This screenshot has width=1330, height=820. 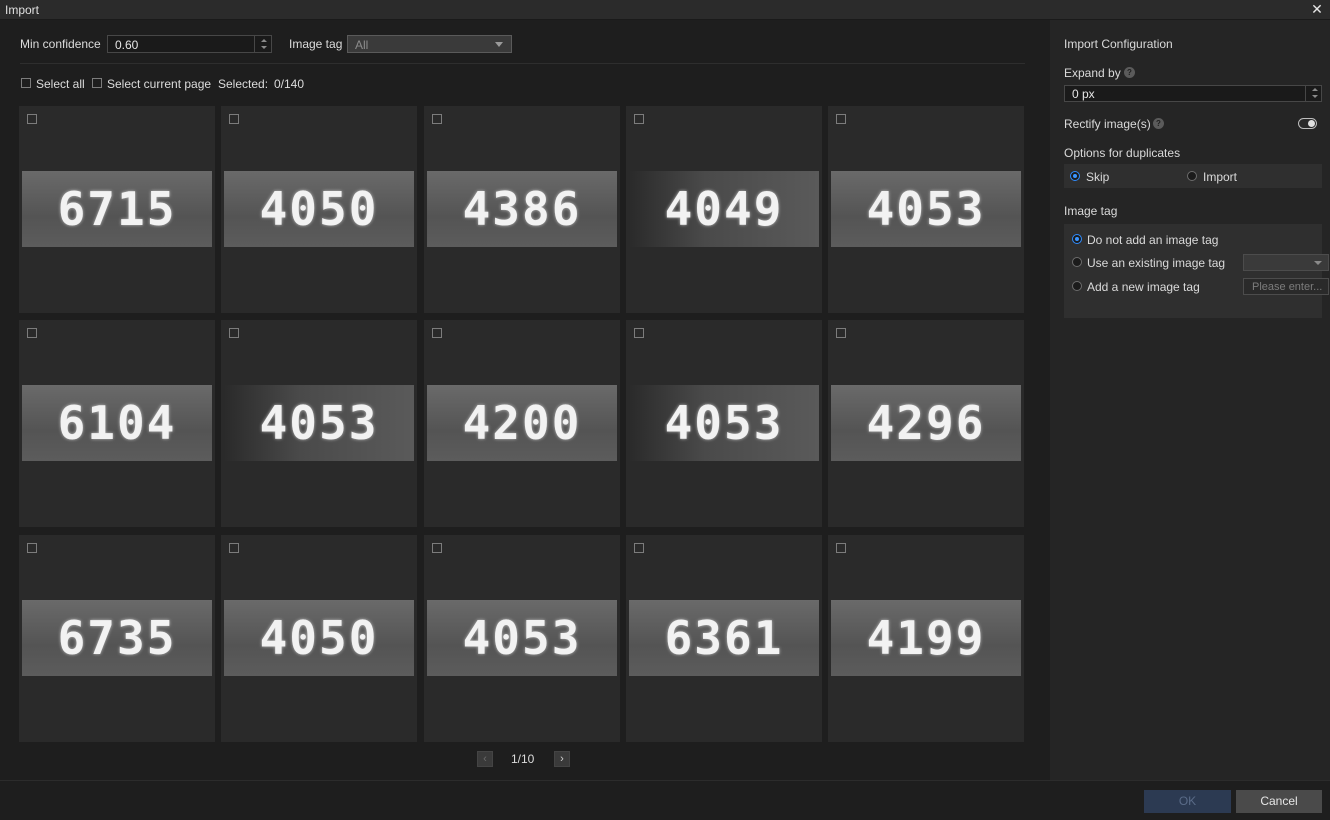 I want to click on config-title: Import Configuration, so click(x=1118, y=44).